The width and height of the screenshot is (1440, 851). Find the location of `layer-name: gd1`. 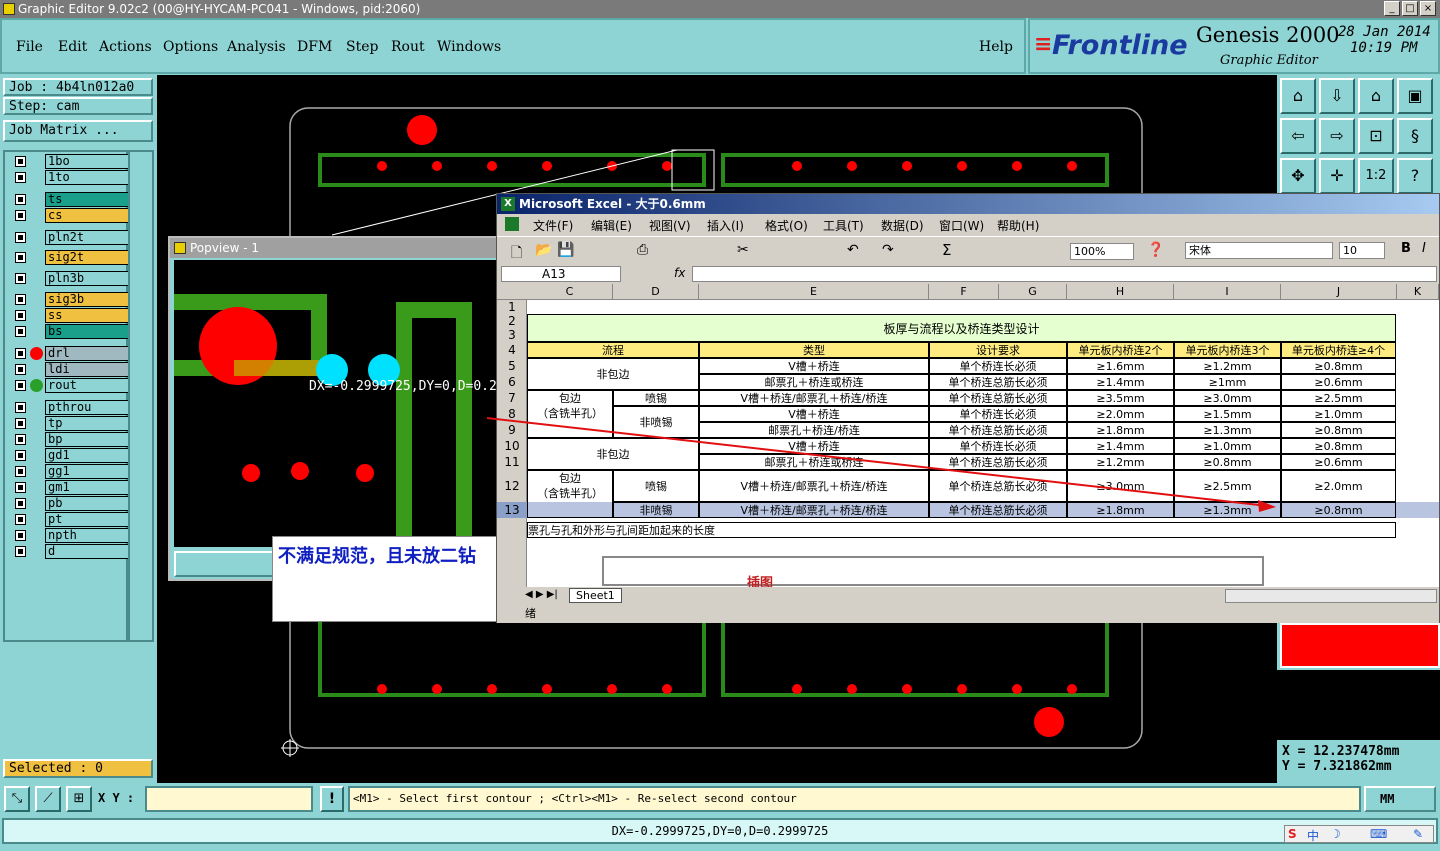

layer-name: gd1 is located at coordinates (87, 455).